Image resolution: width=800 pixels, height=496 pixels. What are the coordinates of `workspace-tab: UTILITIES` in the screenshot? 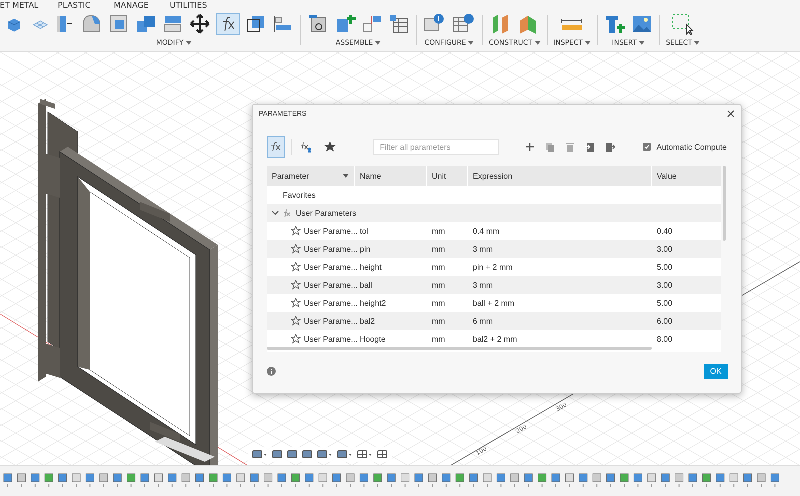 It's located at (189, 5).